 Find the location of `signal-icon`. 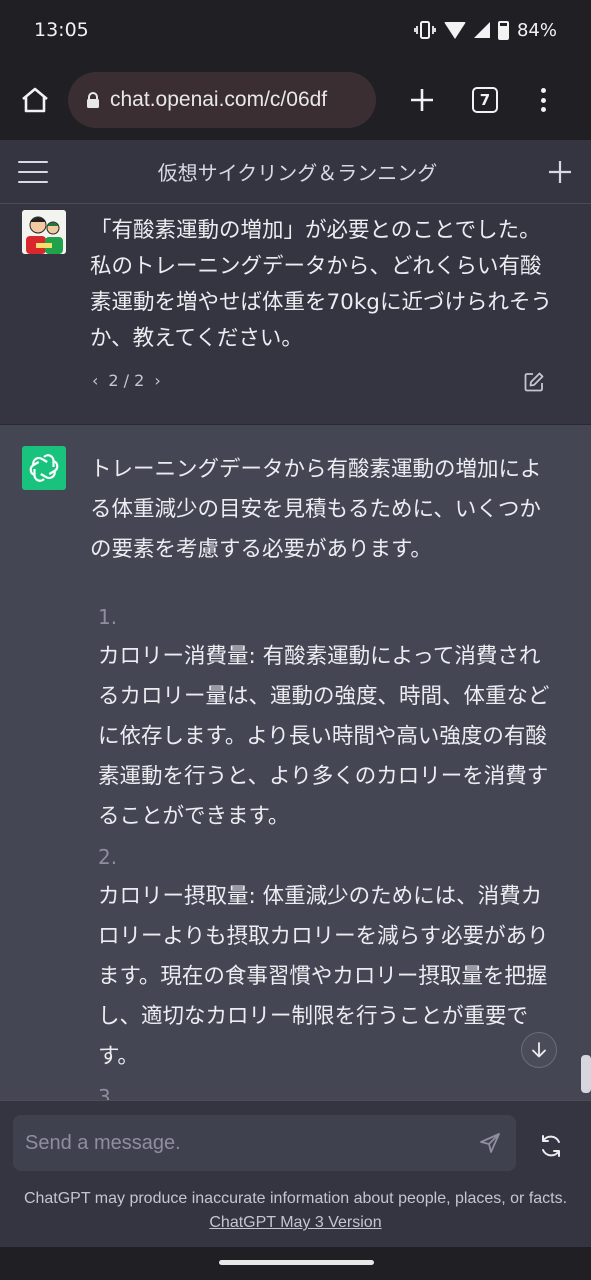

signal-icon is located at coordinates (481, 30).